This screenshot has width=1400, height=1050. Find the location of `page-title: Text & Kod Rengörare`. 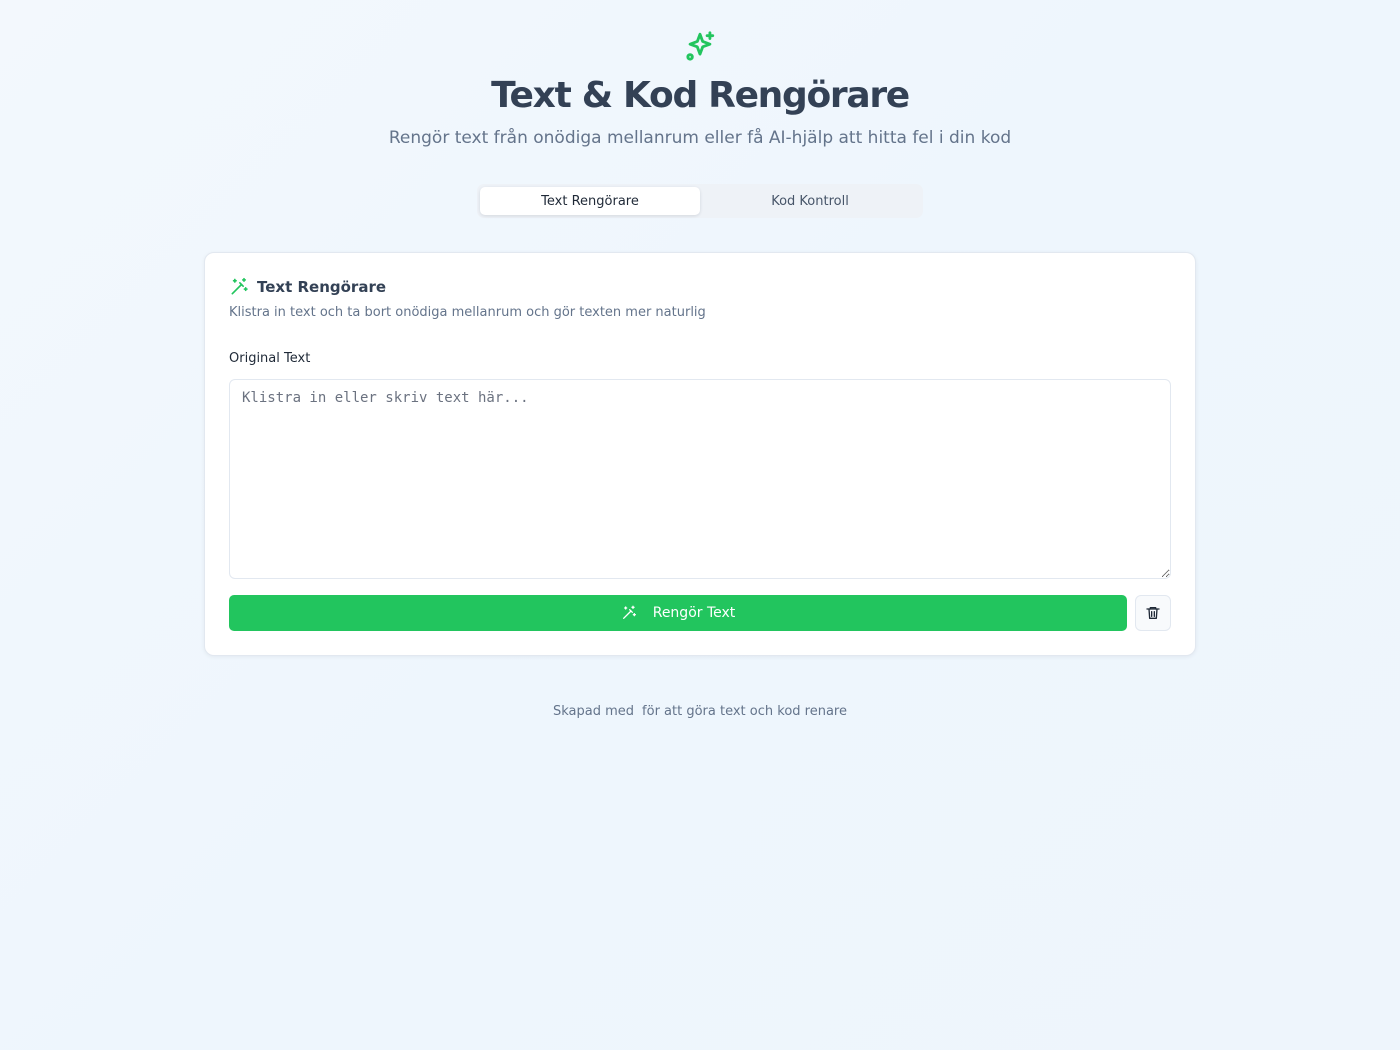

page-title: Text & Kod Rengörare is located at coordinates (700, 95).